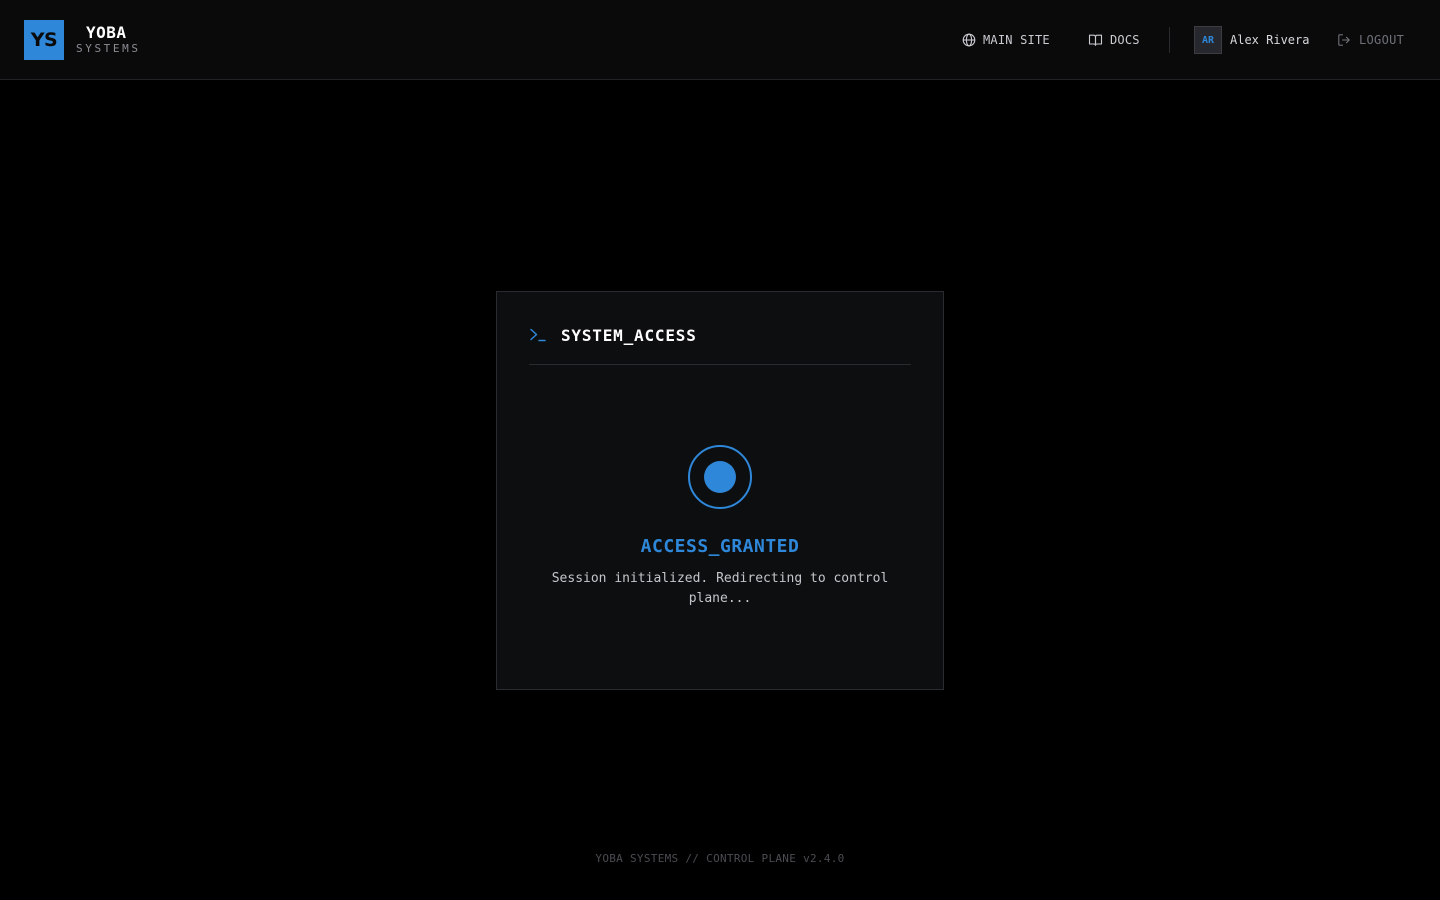  I want to click on status-indicator-icon, so click(720, 477).